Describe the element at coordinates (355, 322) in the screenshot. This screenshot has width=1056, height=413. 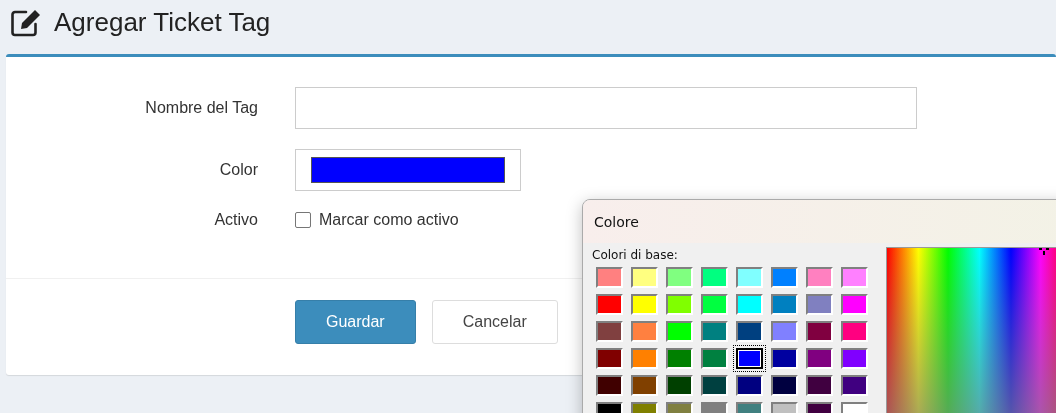
I see `save-button: Guardar` at that location.